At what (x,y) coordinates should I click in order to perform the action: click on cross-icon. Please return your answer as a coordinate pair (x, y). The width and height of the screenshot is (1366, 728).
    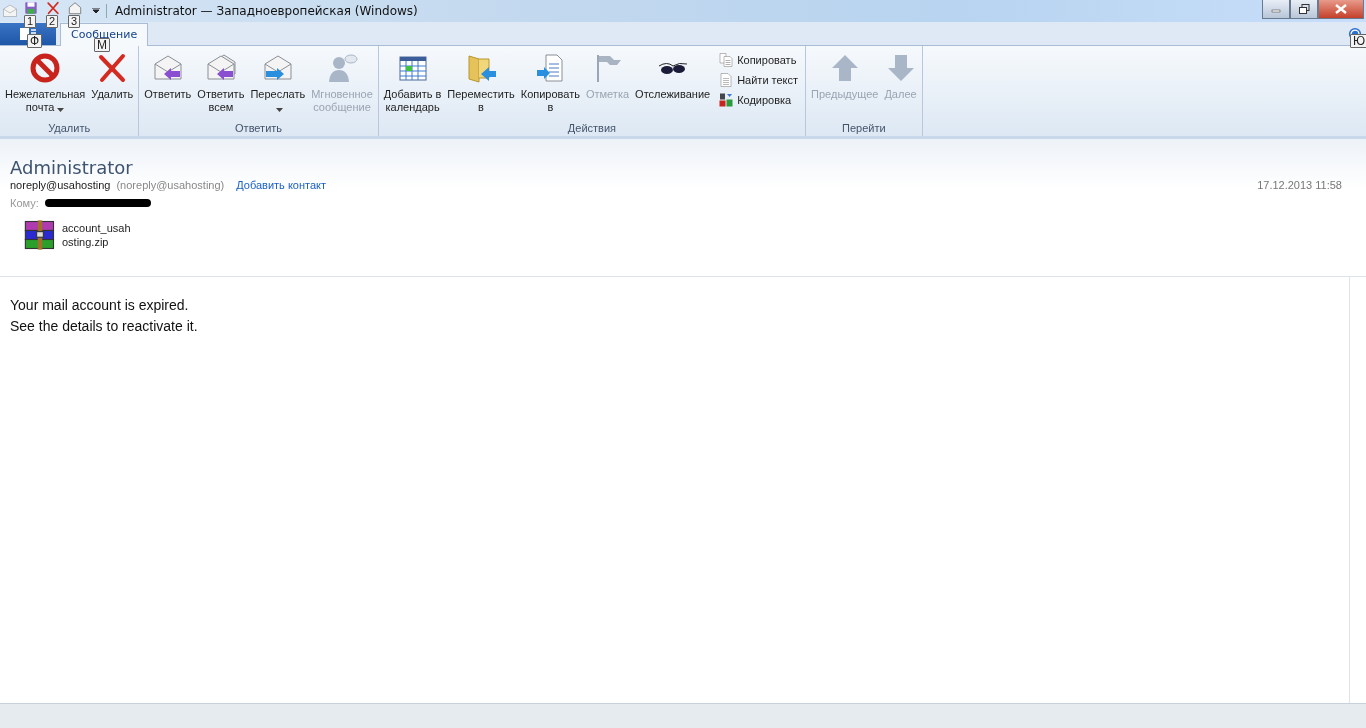
    Looking at the image, I should click on (53, 8).